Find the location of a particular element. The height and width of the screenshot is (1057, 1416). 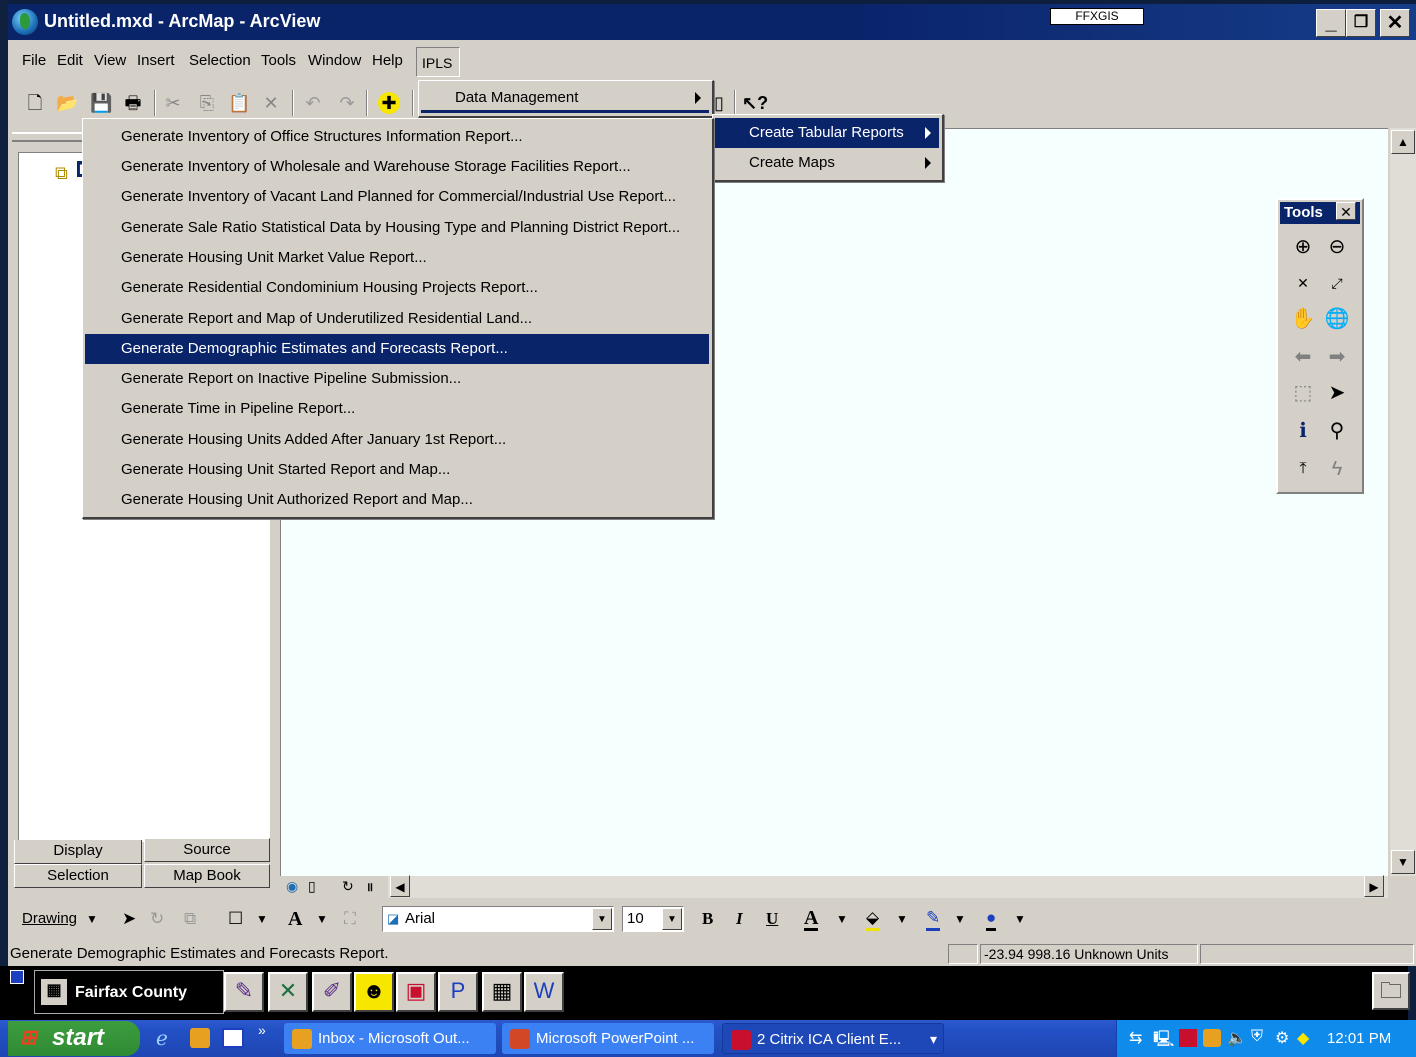

task-group-dropdown-icon: ▾ is located at coordinates (933, 1038).